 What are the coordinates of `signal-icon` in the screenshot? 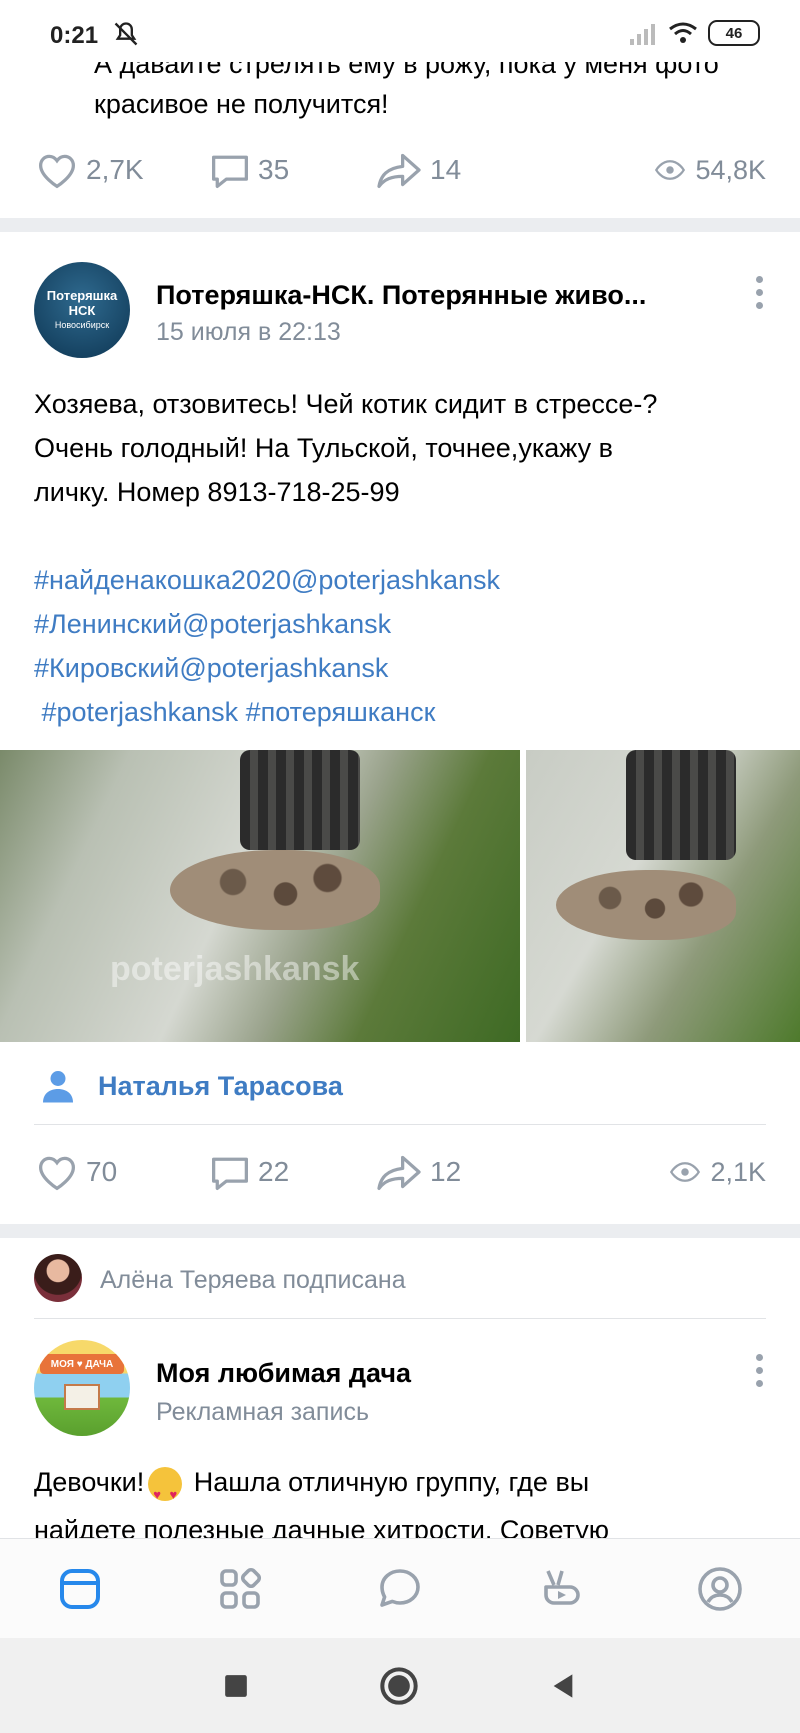 It's located at (642, 34).